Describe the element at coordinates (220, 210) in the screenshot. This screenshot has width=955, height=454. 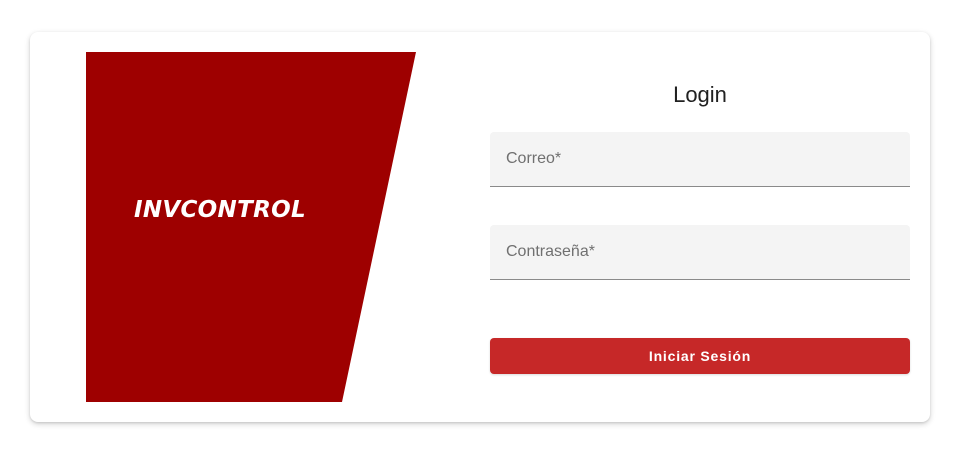
I see `brand-logo-text: INVCONTROL` at that location.